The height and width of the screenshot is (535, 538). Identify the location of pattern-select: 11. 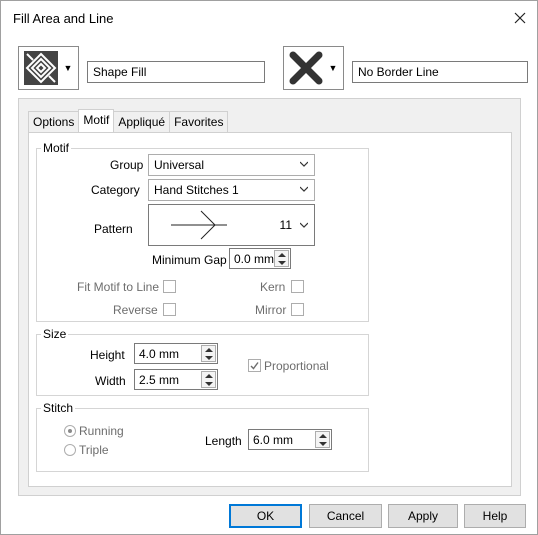
(231, 225).